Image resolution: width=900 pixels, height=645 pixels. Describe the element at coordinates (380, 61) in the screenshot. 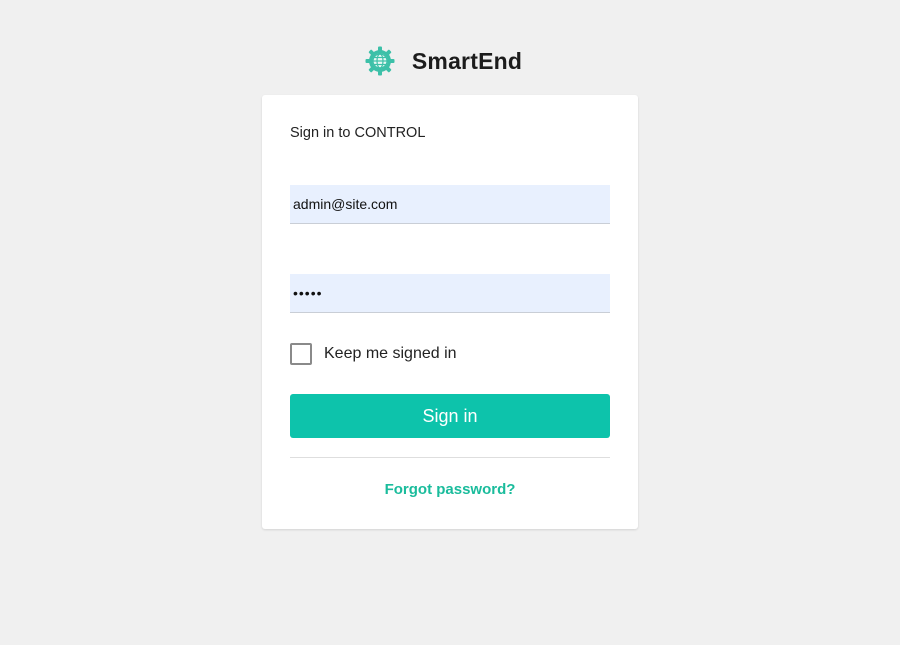

I see `gear-globe-icon` at that location.